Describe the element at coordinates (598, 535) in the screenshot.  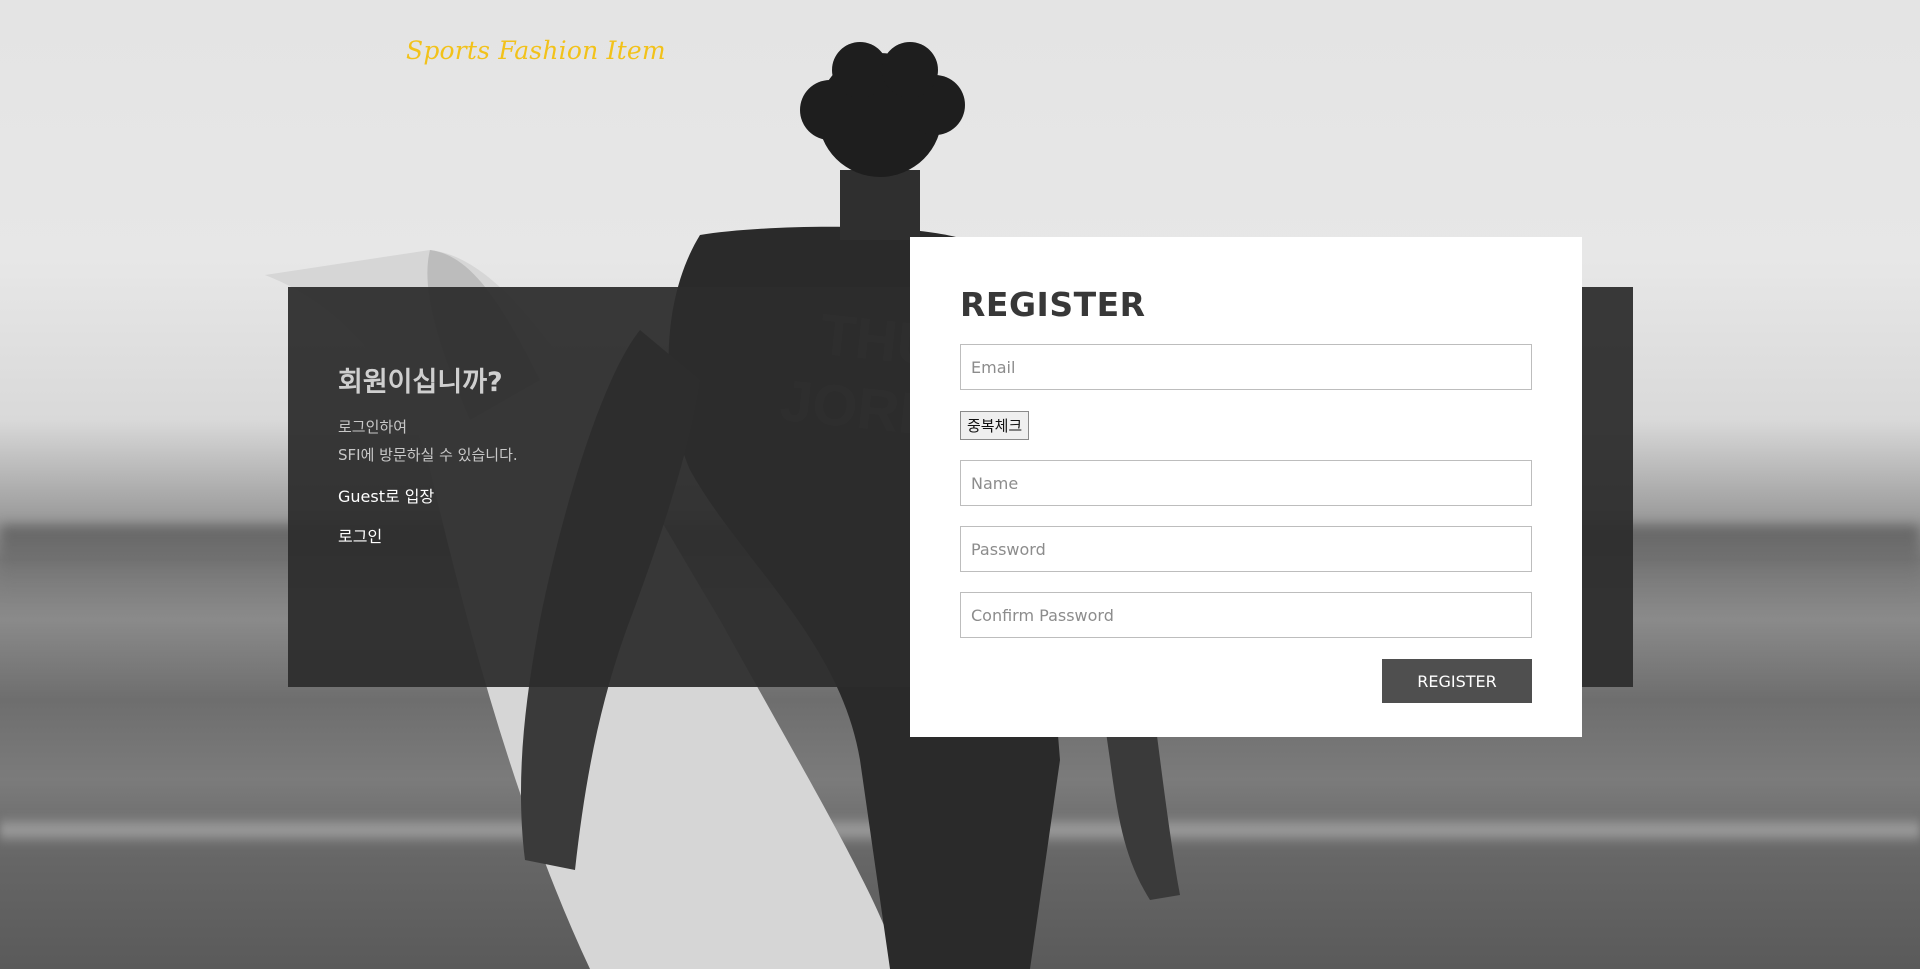
I see `login-link: 로그인` at that location.